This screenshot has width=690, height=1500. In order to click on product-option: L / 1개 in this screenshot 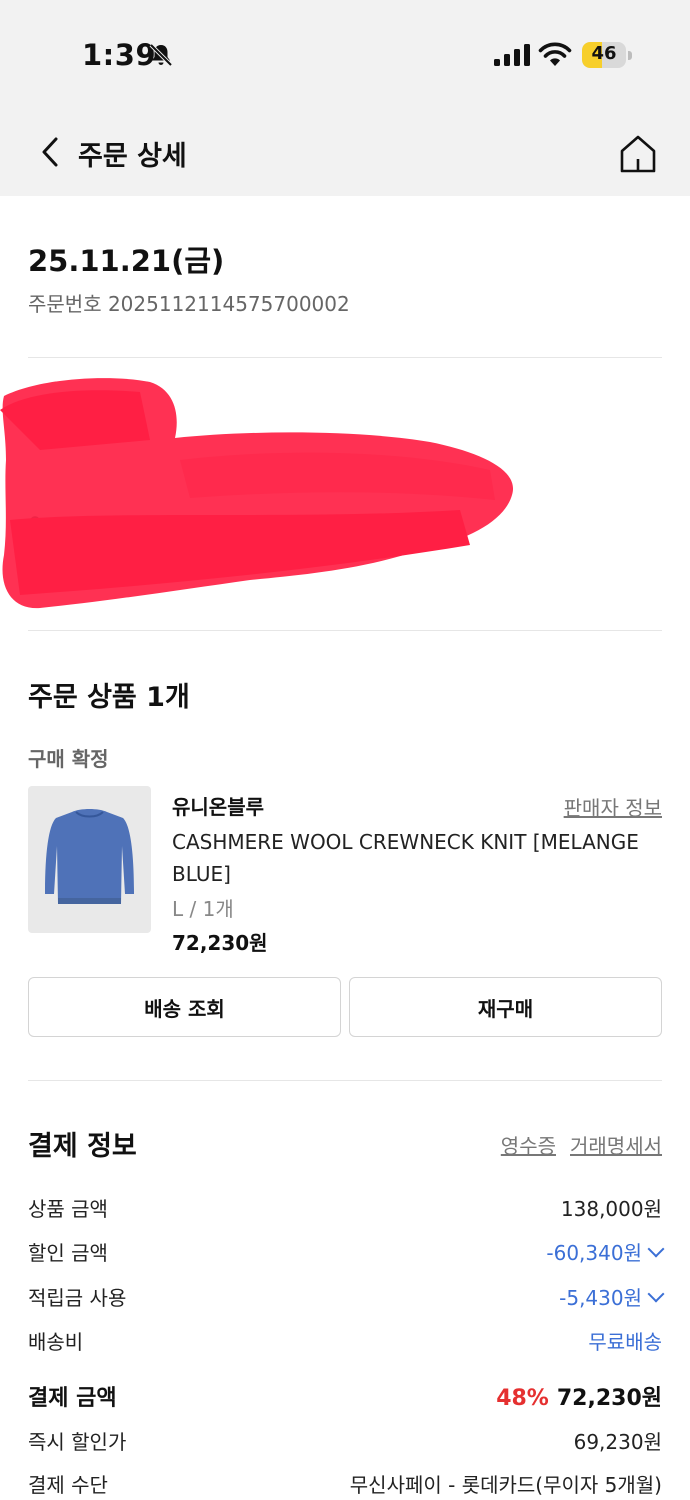, I will do `click(203, 909)`.